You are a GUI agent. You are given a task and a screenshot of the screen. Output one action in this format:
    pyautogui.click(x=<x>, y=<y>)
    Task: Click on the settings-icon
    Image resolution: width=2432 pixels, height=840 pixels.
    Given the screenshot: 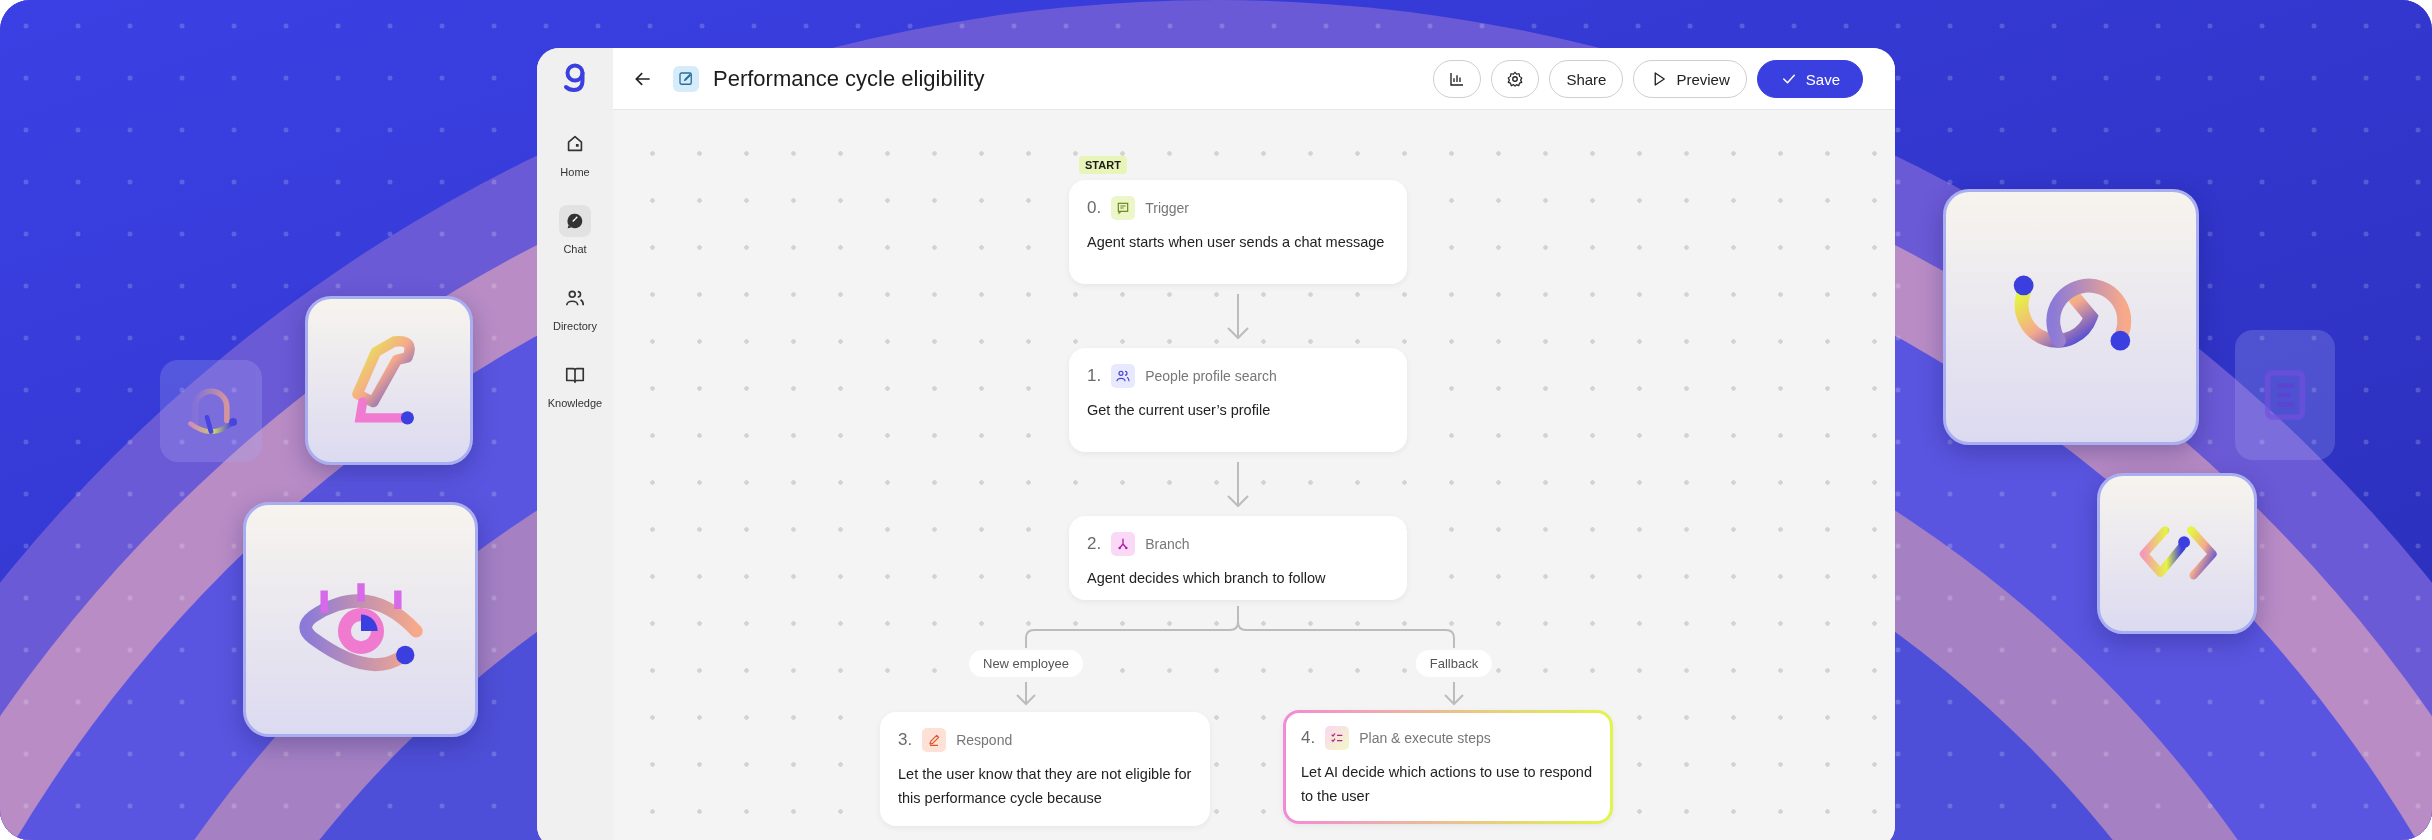 What is the action you would take?
    pyautogui.click(x=1515, y=79)
    